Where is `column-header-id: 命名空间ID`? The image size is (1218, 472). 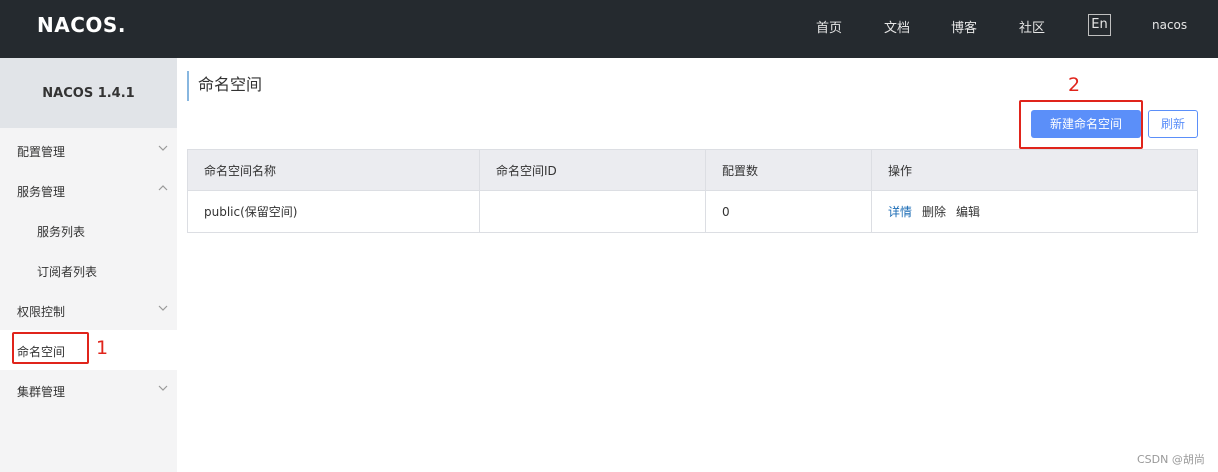 column-header-id: 命名空间ID is located at coordinates (592, 170).